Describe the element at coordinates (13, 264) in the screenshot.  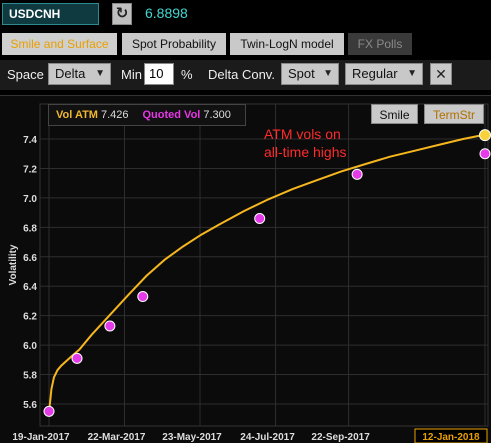
I see `y-axis-label: Volatility` at that location.